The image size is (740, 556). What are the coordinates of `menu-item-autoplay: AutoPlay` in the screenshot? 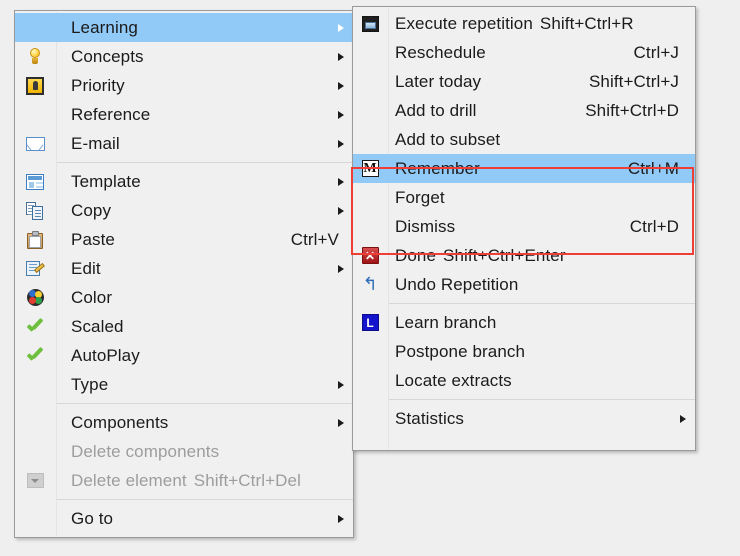 It's located at (184, 355).